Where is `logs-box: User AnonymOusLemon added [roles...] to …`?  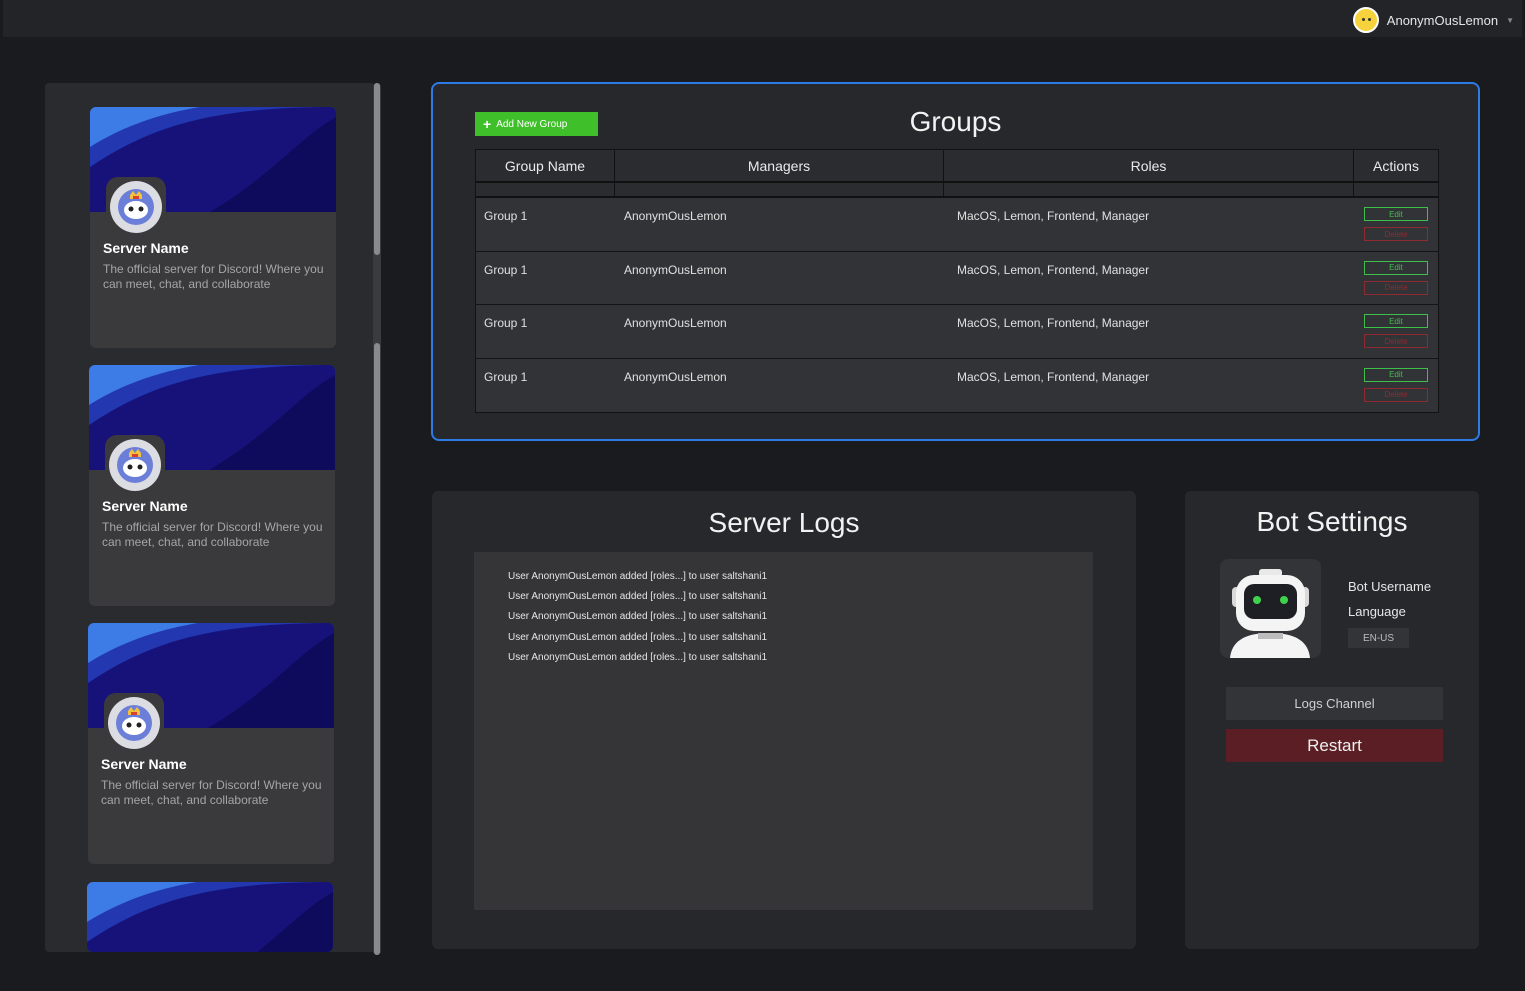
logs-box: User AnonymOusLemon added [roles...] to … is located at coordinates (783, 731).